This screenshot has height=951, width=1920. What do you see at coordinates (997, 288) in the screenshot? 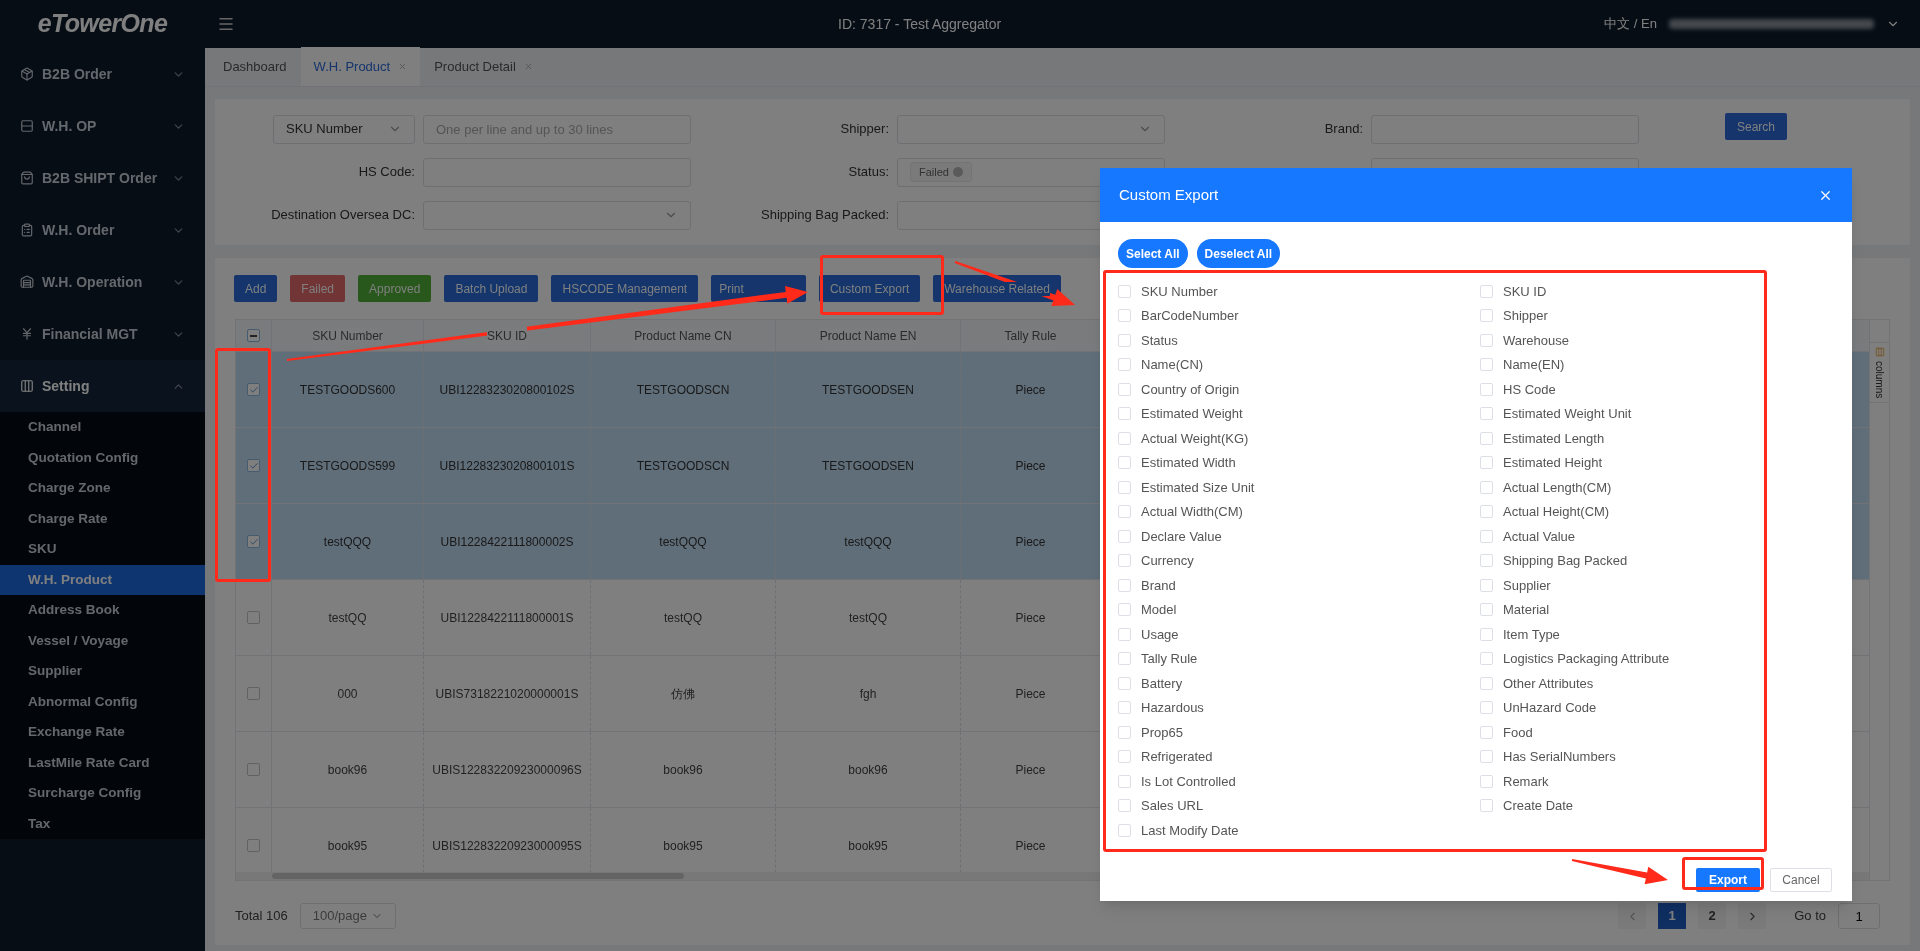
I see `toolbar-button: Warehouse Related` at bounding box center [997, 288].